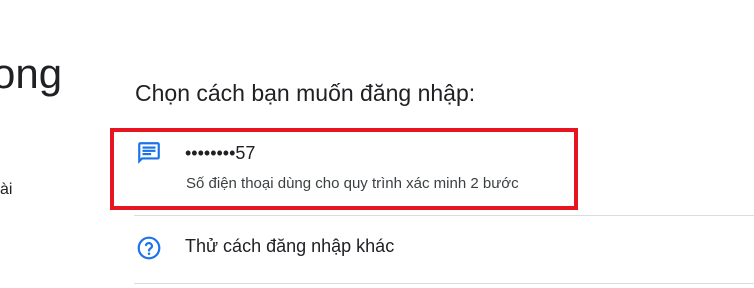 The image size is (754, 288). Describe the element at coordinates (444, 283) in the screenshot. I see `divider` at that location.